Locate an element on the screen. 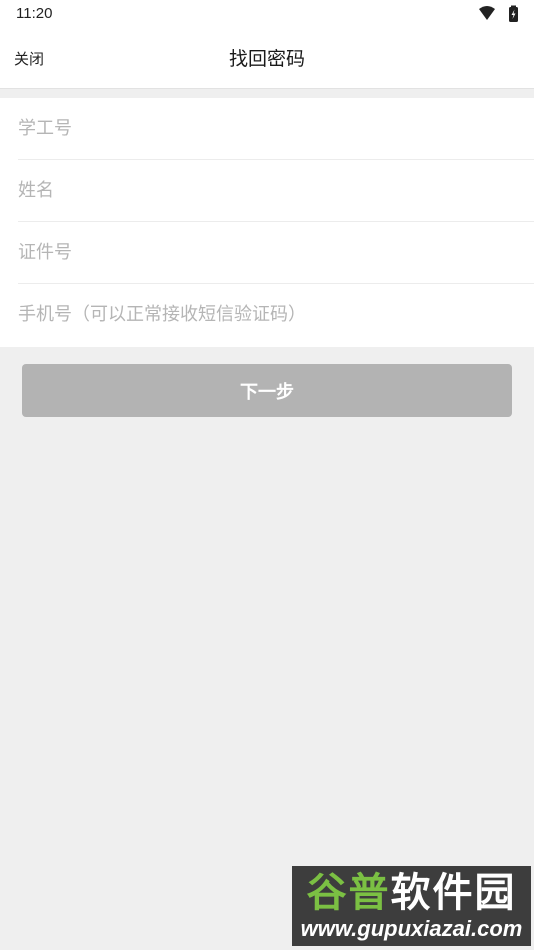 This screenshot has height=950, width=534. status-icons is located at coordinates (498, 13).